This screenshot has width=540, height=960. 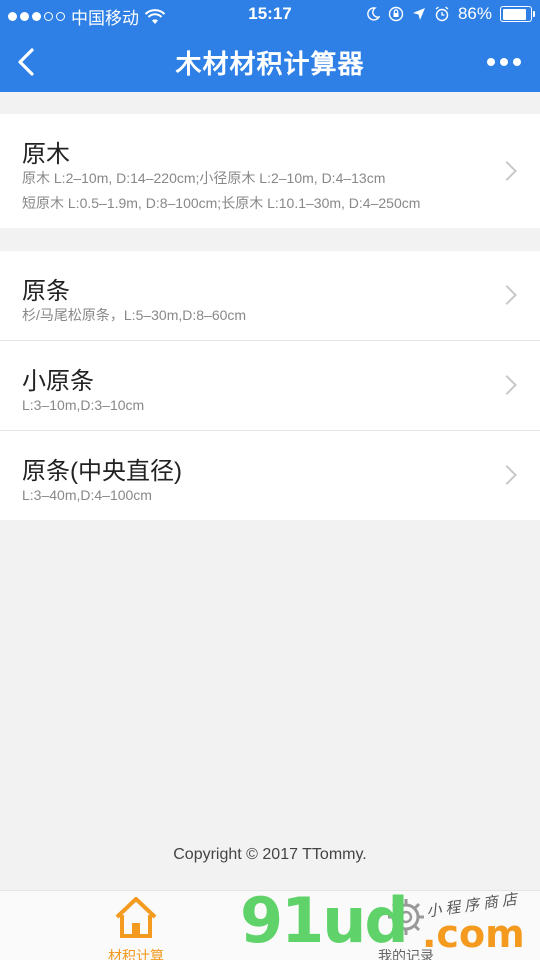 I want to click on alarm-icon, so click(x=442, y=14).